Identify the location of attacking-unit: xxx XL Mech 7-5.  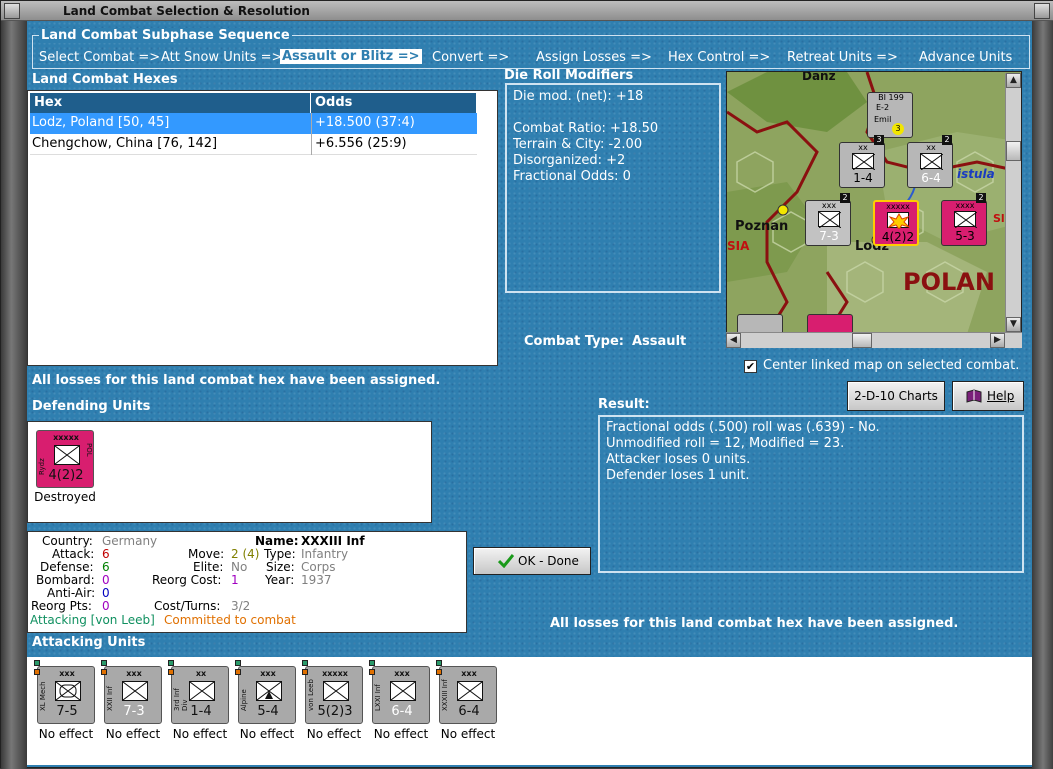
(66, 695).